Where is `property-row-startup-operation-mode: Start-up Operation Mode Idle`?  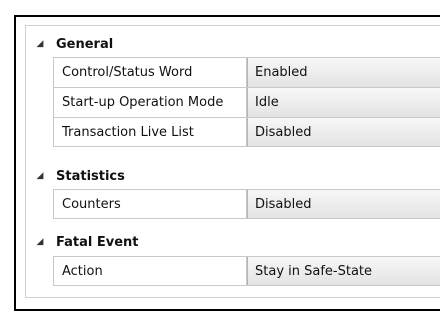 property-row-startup-operation-mode: Start-up Operation Mode Idle is located at coordinates (246, 102).